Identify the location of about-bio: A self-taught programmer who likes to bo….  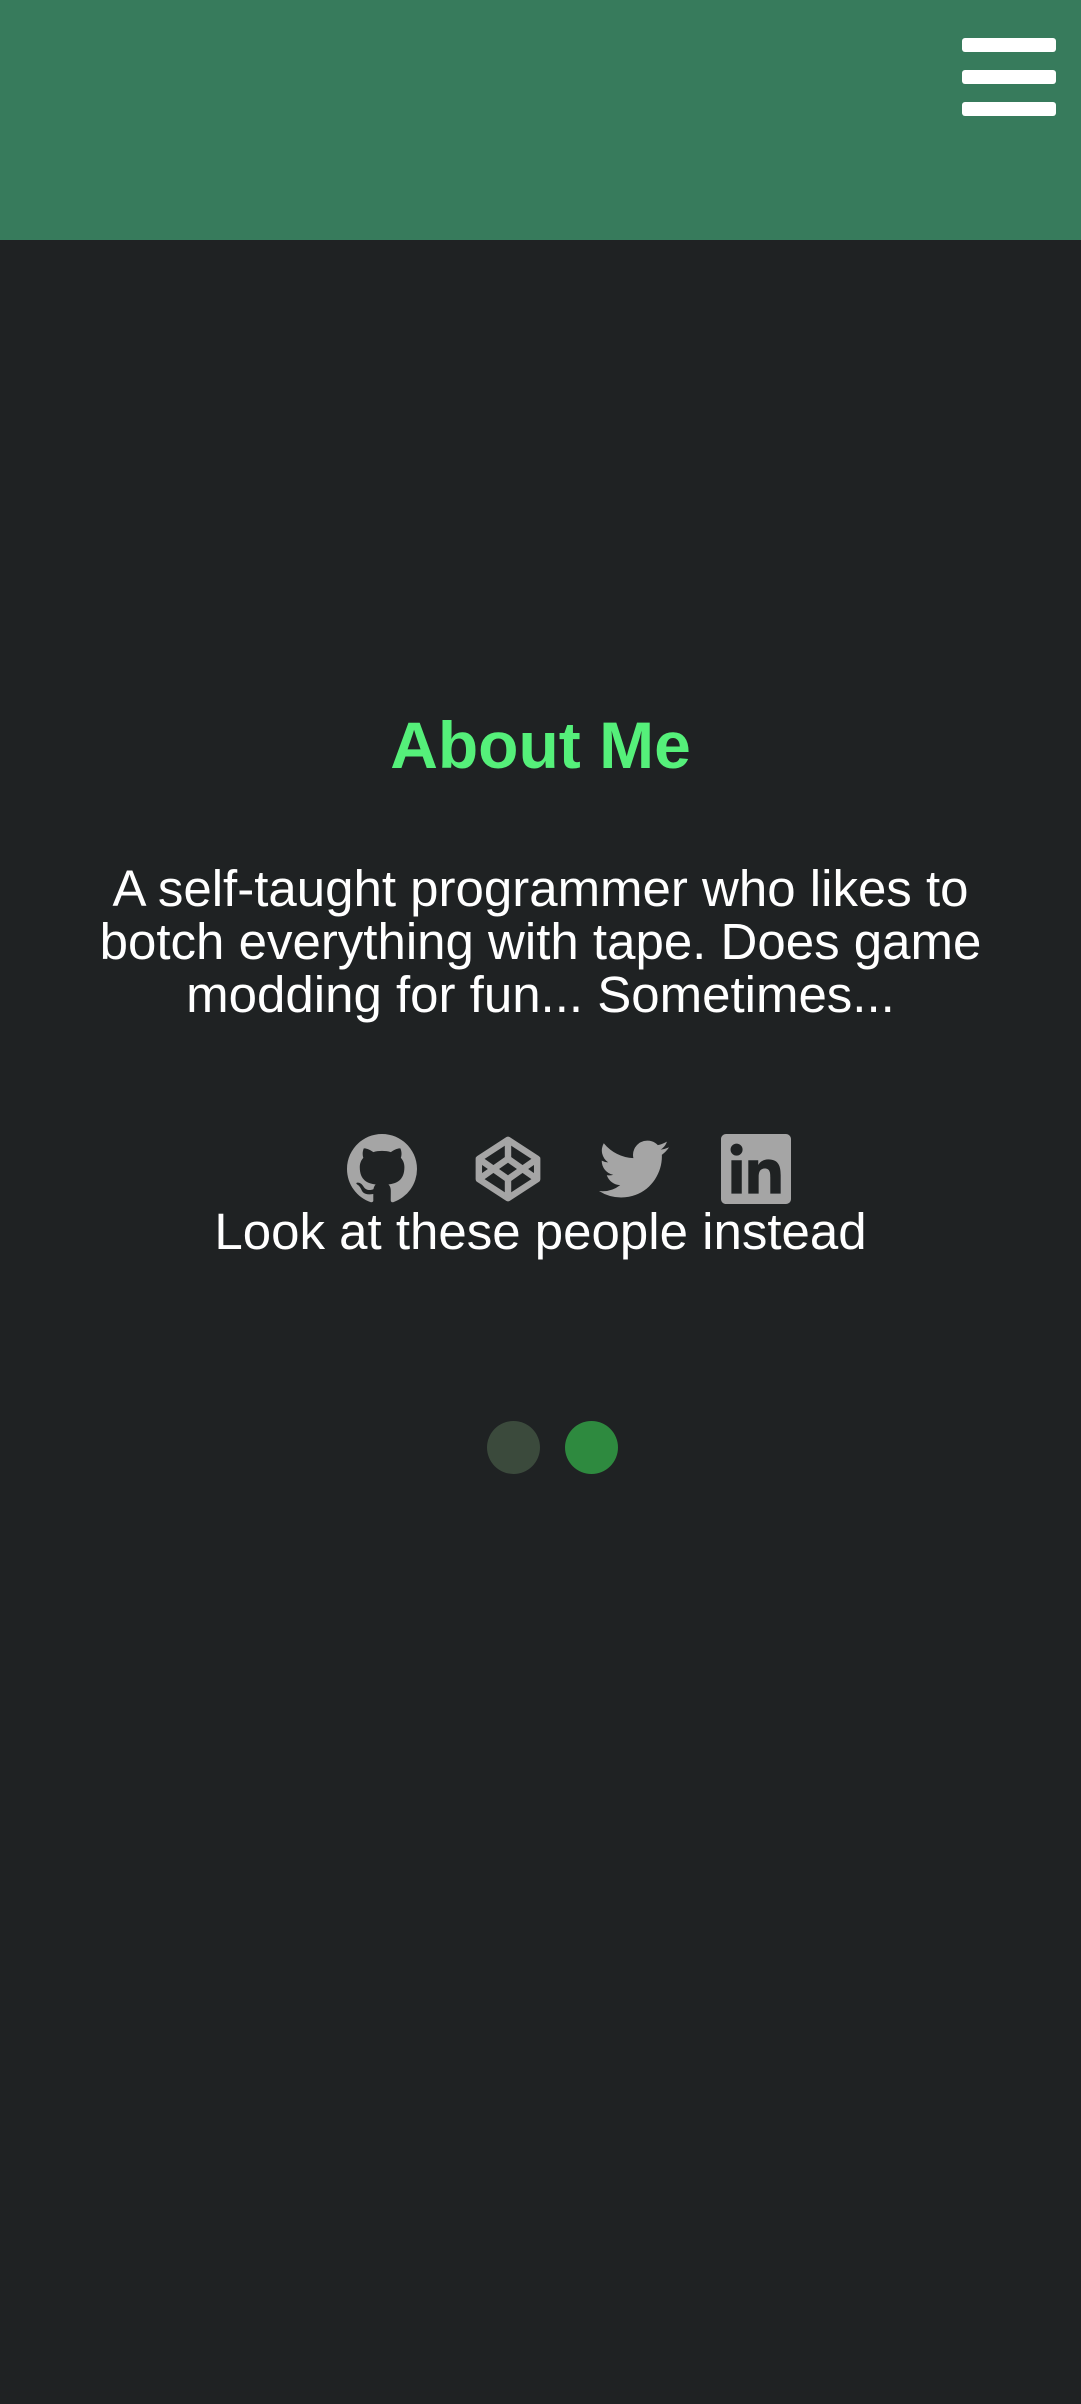
(540, 941).